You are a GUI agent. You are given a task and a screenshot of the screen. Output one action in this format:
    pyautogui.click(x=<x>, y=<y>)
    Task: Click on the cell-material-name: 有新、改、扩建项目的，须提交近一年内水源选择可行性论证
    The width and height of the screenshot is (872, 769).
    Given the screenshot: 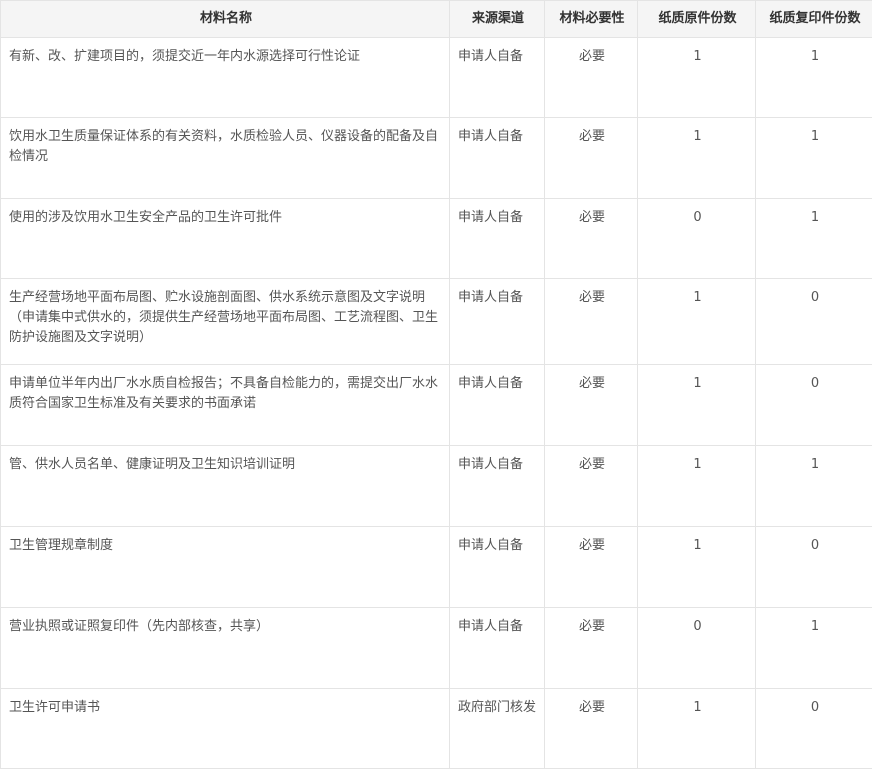 What is the action you would take?
    pyautogui.click(x=225, y=78)
    